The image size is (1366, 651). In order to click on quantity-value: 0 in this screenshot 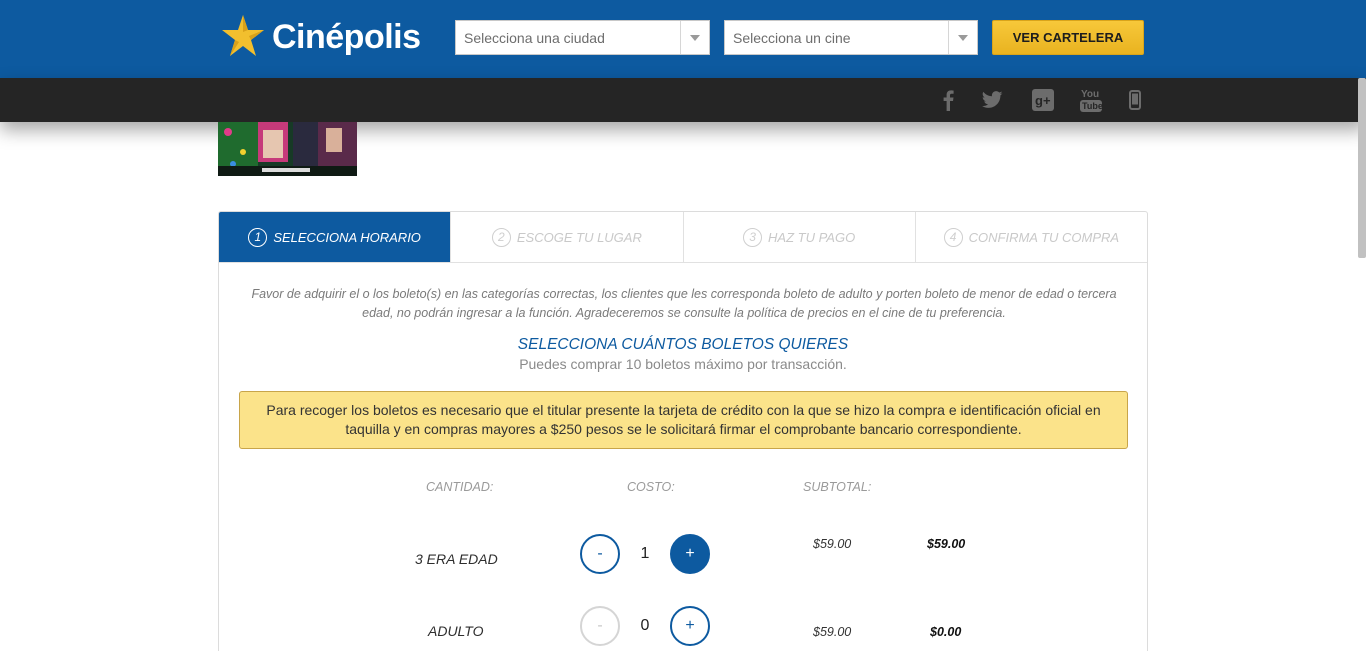, I will do `click(645, 625)`.